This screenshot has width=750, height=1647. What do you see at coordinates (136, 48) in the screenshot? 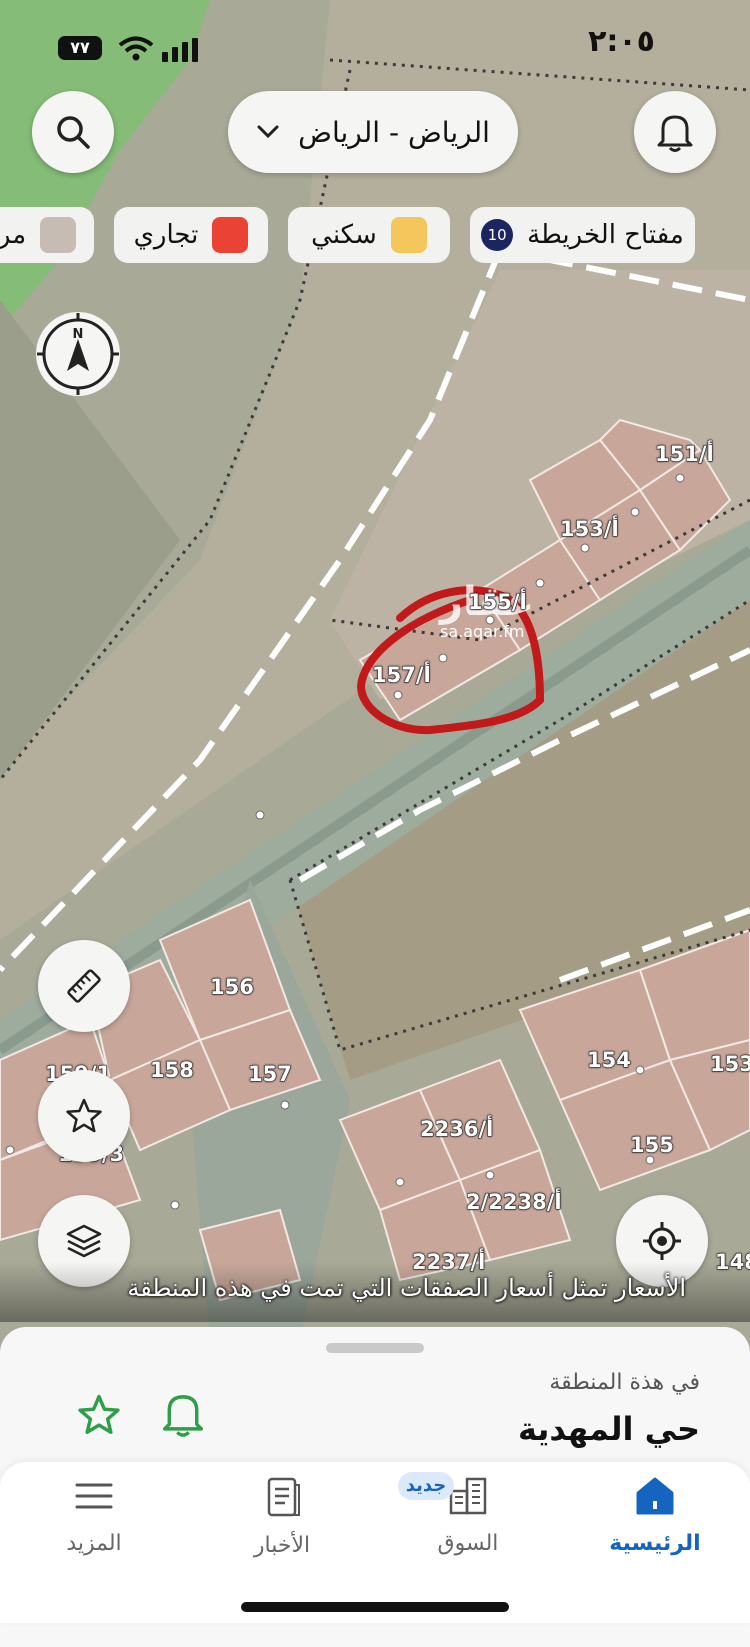
I see `wifi-icon` at bounding box center [136, 48].